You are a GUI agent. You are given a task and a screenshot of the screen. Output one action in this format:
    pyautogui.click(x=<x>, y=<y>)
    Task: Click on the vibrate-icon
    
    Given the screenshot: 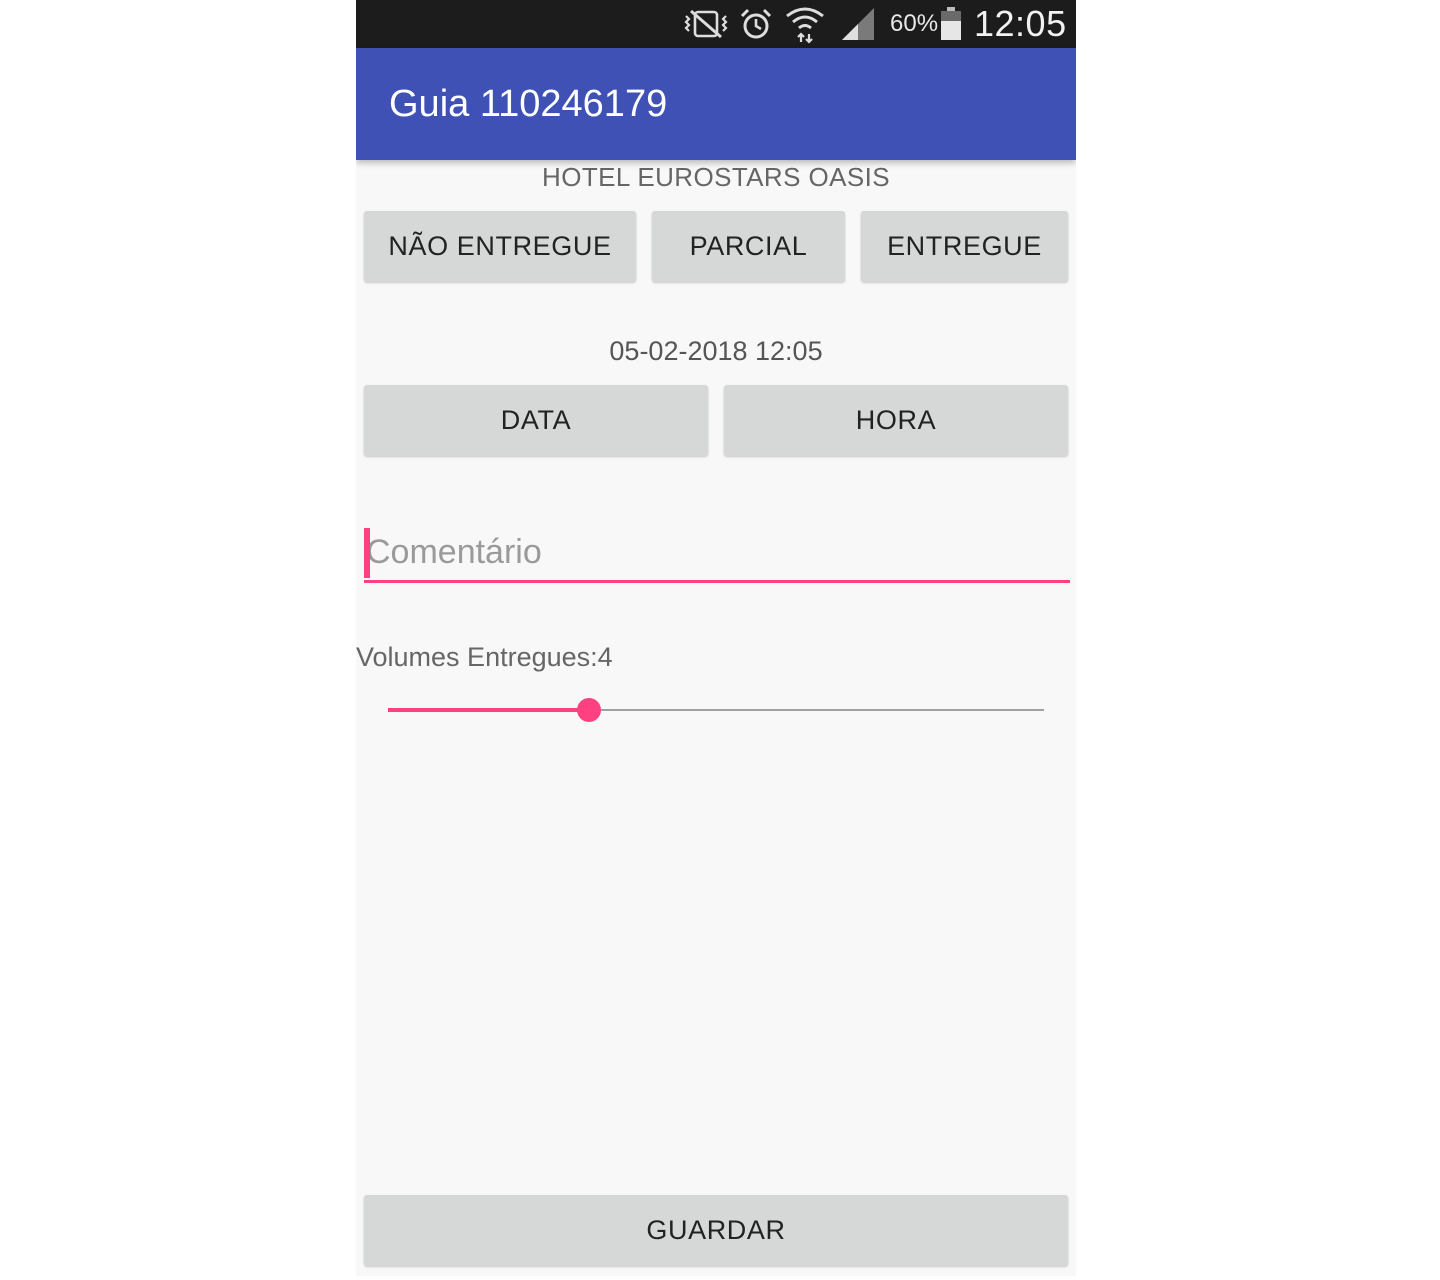 What is the action you would take?
    pyautogui.click(x=706, y=24)
    